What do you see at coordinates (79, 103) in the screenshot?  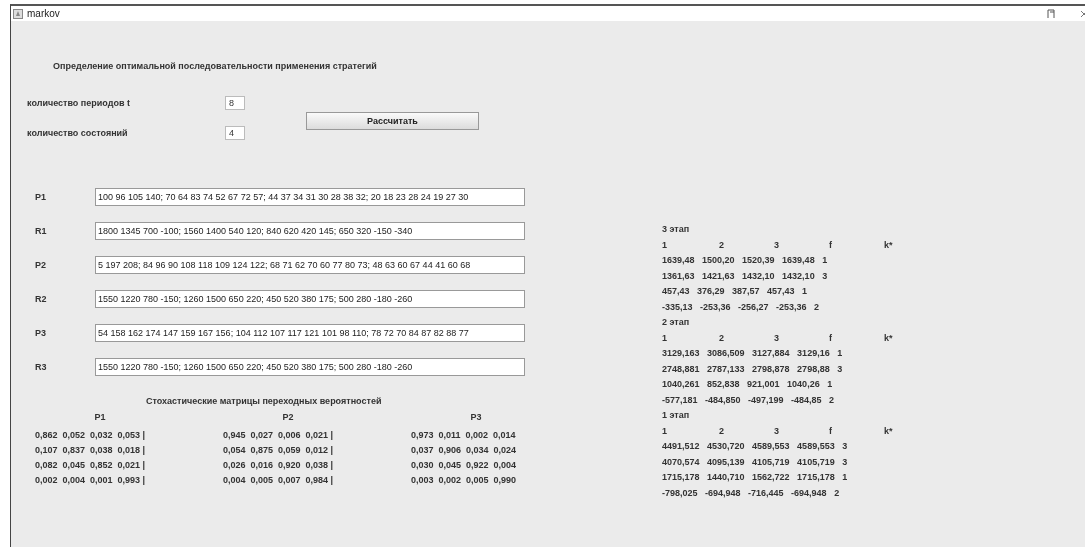 I see `setting-label: количество периодов t` at bounding box center [79, 103].